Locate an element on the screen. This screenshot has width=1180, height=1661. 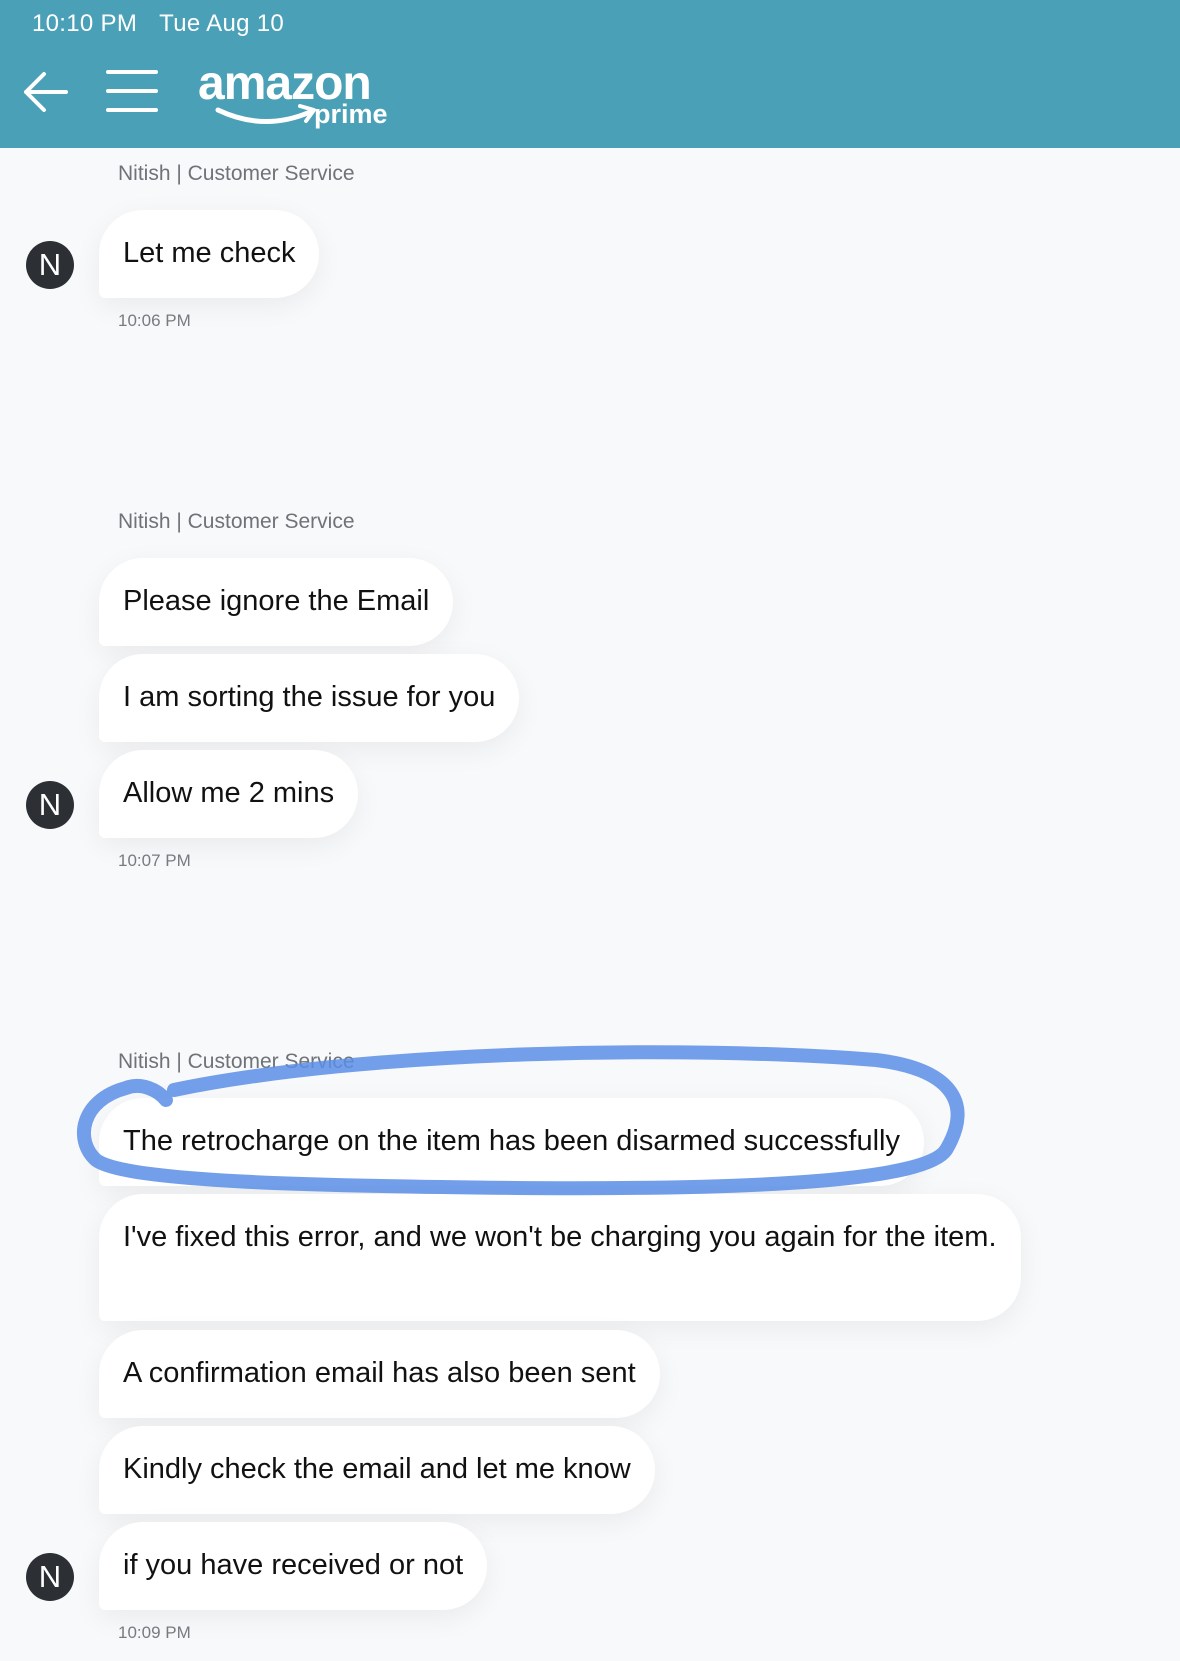
status-date: Tue Aug 10 is located at coordinates (222, 23).